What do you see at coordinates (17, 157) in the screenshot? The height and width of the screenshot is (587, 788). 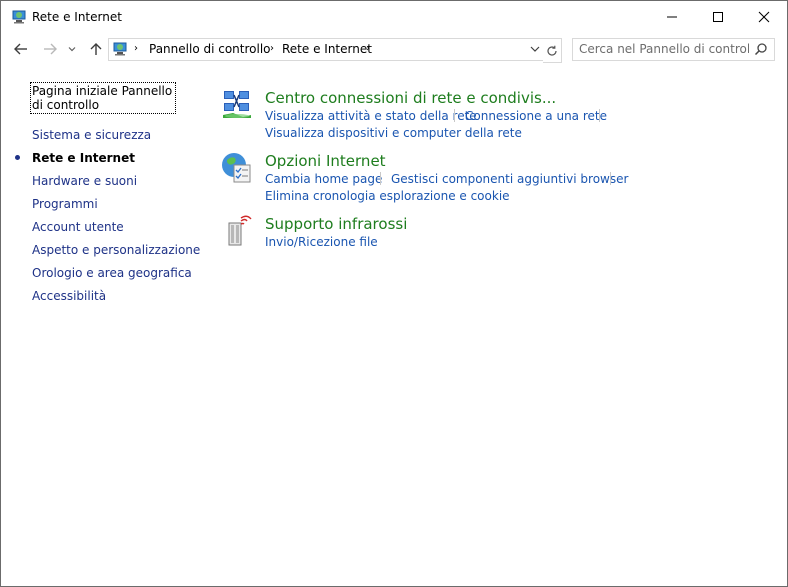 I see `active-bullet-icon` at bounding box center [17, 157].